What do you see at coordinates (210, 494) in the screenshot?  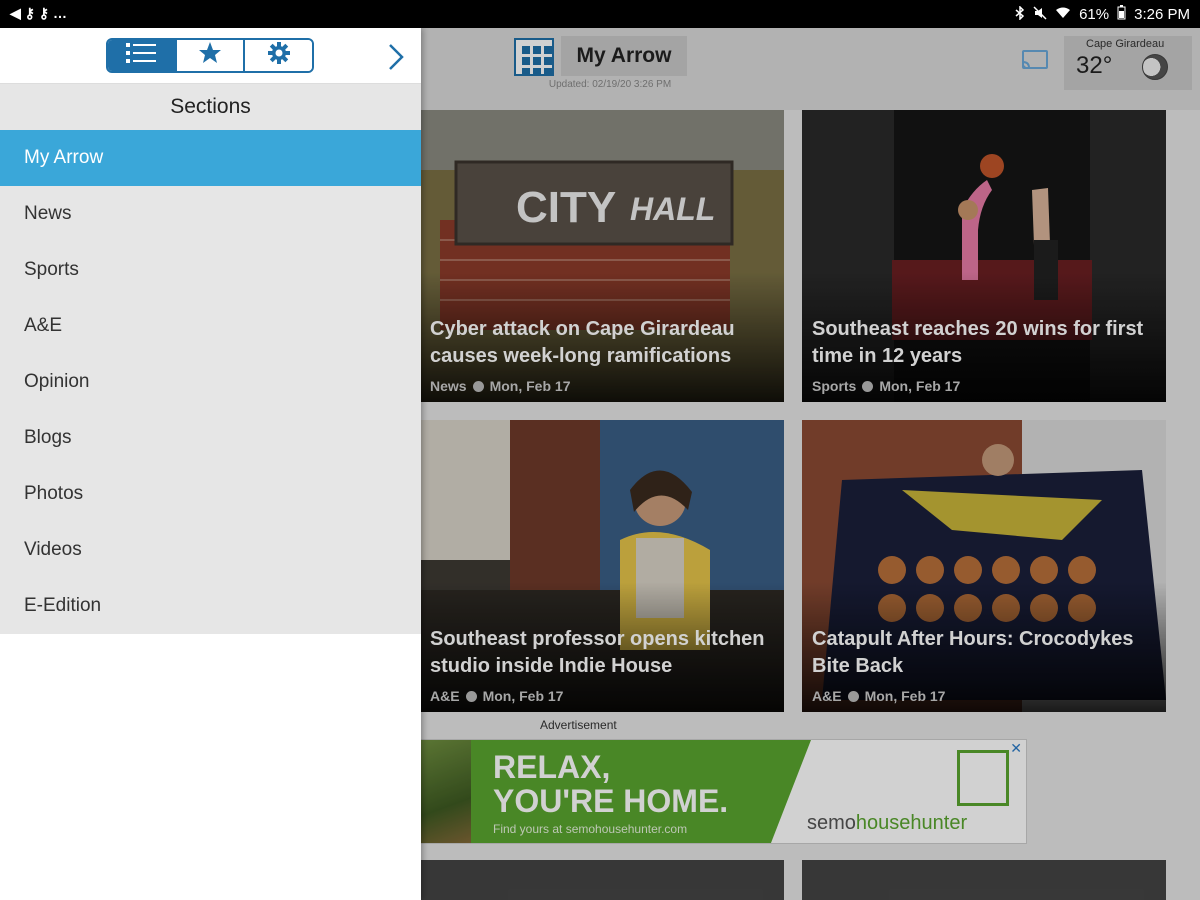 I see `menu-item-photos: Photos` at bounding box center [210, 494].